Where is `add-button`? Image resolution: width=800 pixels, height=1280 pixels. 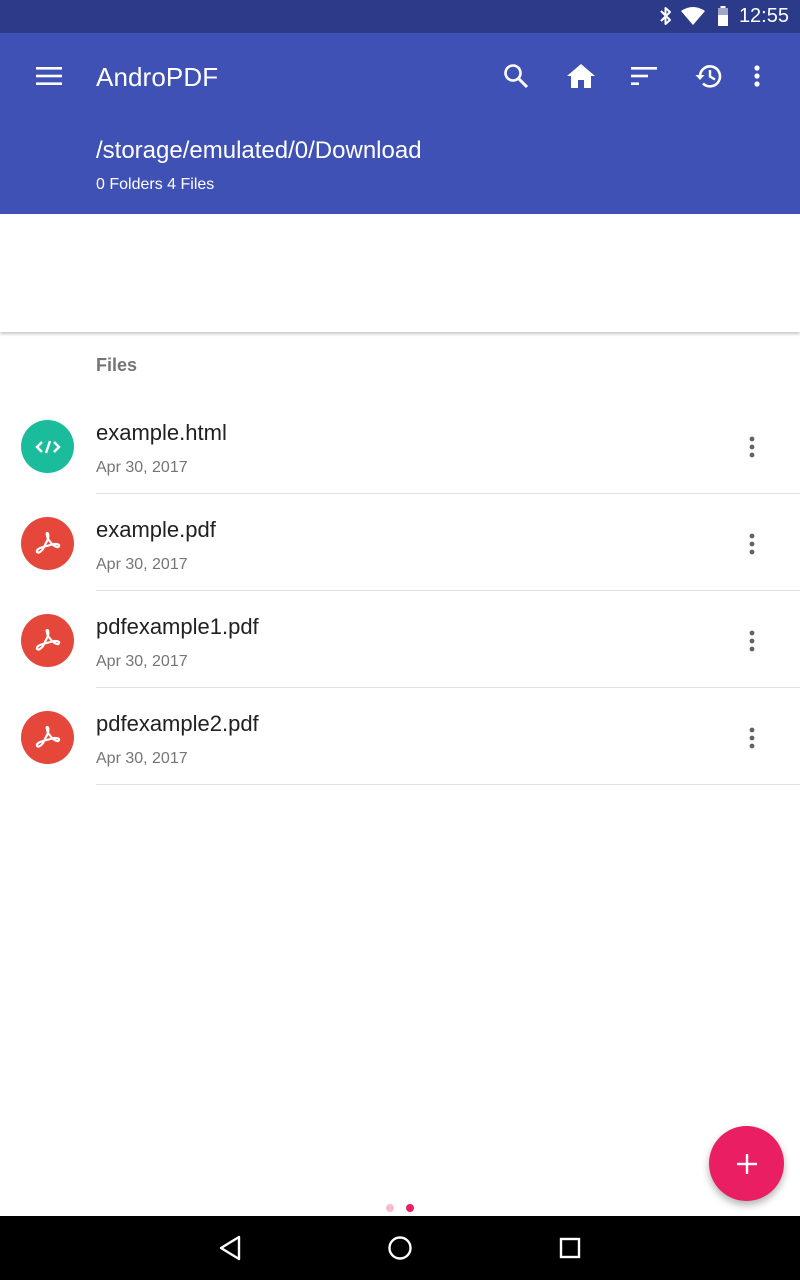
add-button is located at coordinates (746, 1163).